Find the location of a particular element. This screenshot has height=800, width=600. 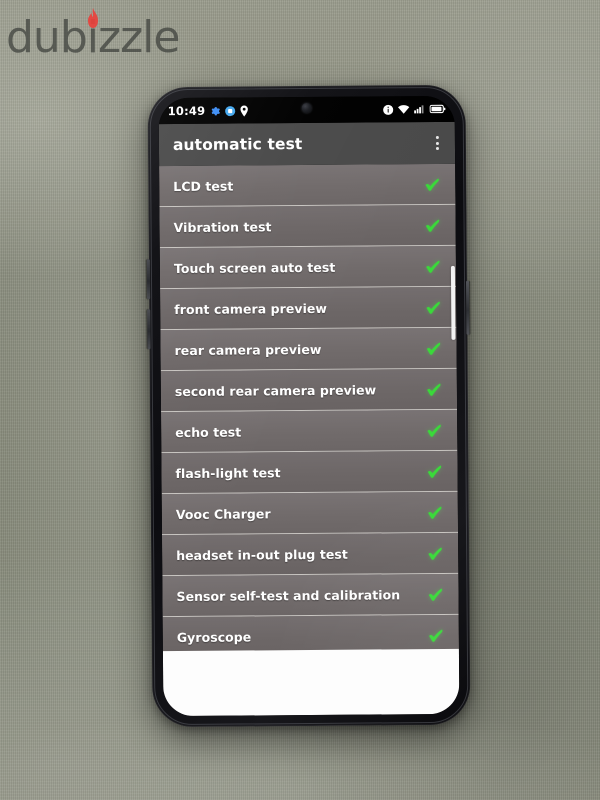

test-item-label: LCD test is located at coordinates (203, 186).